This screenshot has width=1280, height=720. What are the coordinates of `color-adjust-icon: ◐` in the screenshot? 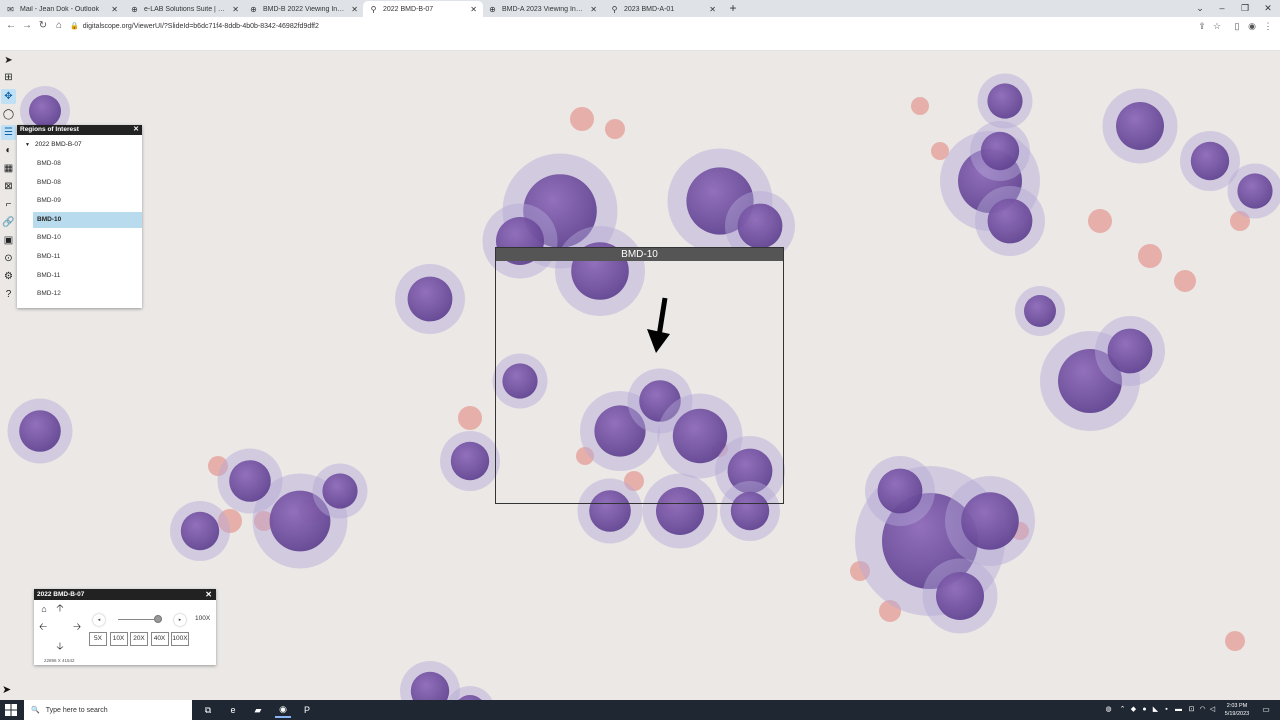 It's located at (8, 150).